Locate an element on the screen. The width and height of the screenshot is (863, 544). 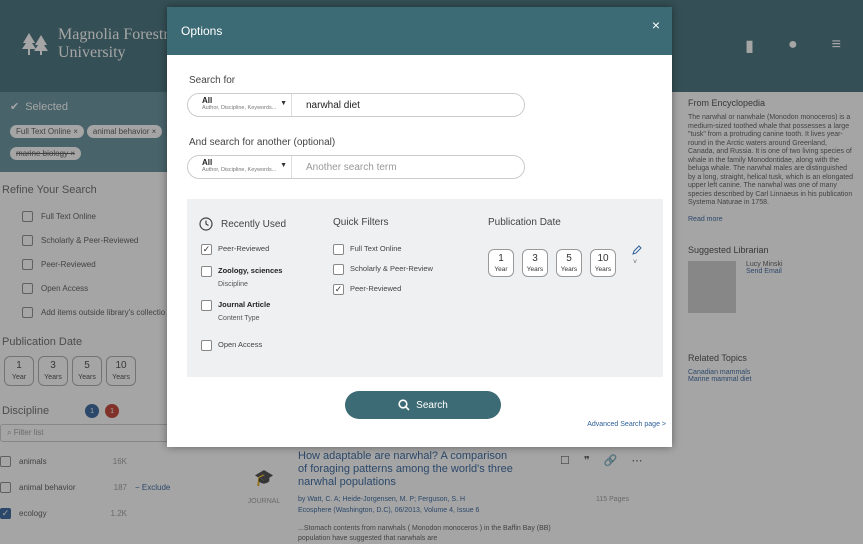
recent-filter: Journal Article Content Type is located at coordinates (235, 311).